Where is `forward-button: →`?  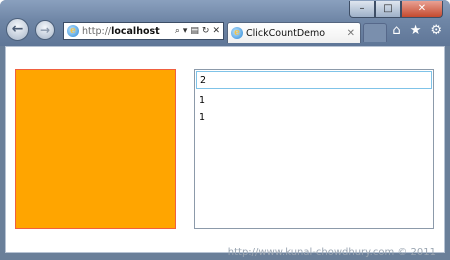 forward-button: → is located at coordinates (45, 30).